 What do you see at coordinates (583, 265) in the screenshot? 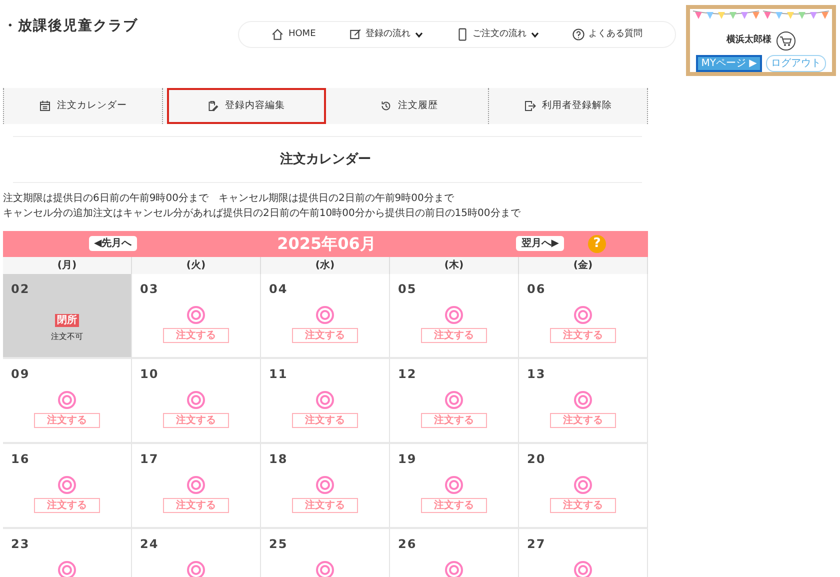
I see `weekday-label: (金)` at bounding box center [583, 265].